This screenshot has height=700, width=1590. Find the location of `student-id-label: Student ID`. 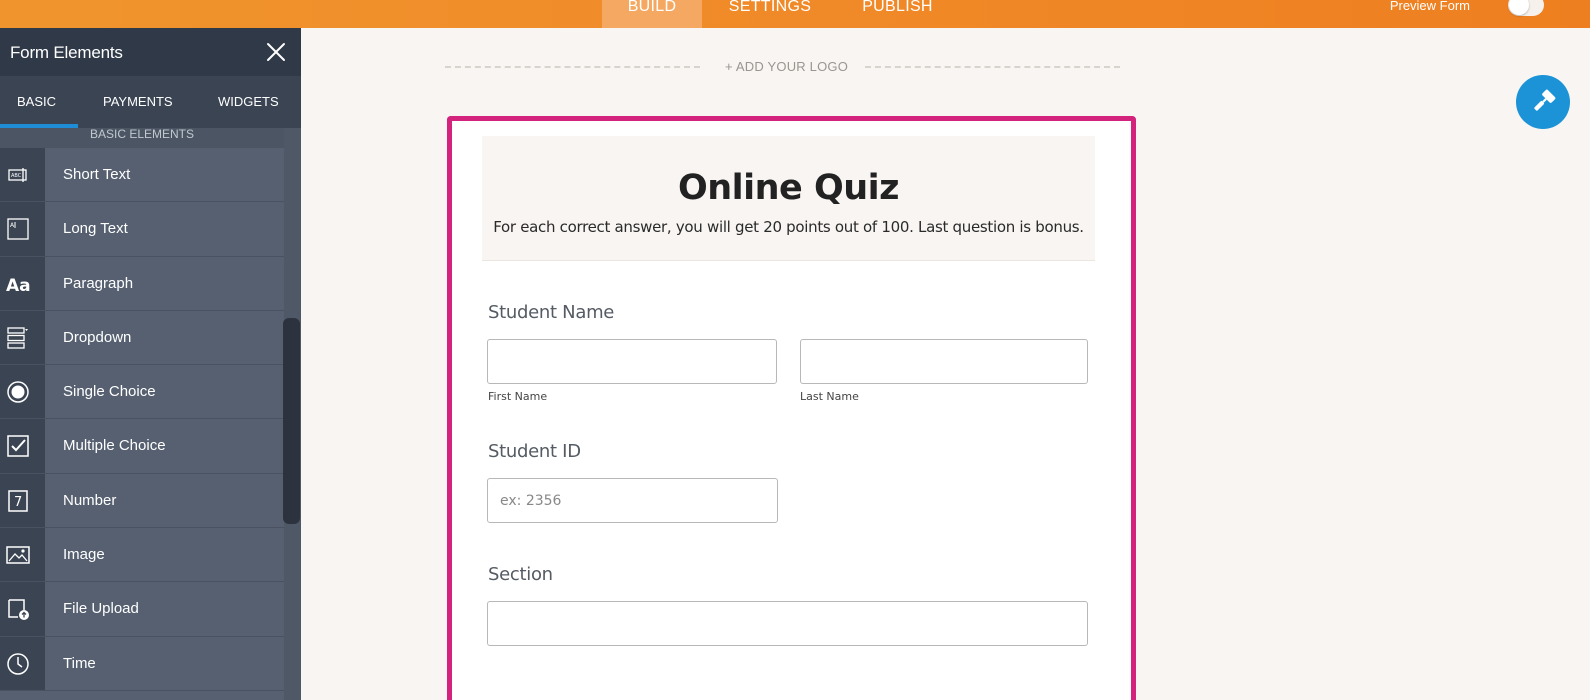

student-id-label: Student ID is located at coordinates (534, 451).